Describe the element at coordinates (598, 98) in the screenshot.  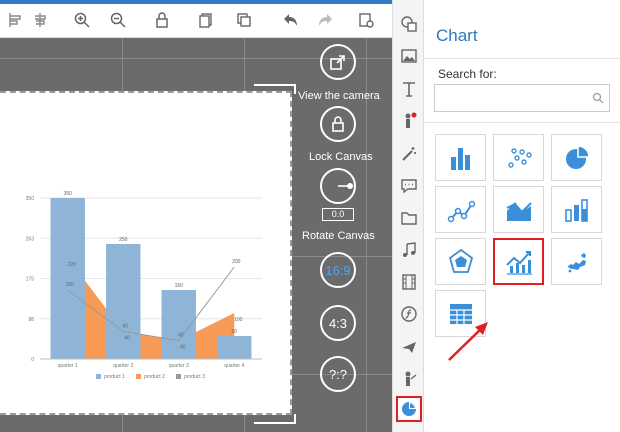
I see `search-icon` at that location.